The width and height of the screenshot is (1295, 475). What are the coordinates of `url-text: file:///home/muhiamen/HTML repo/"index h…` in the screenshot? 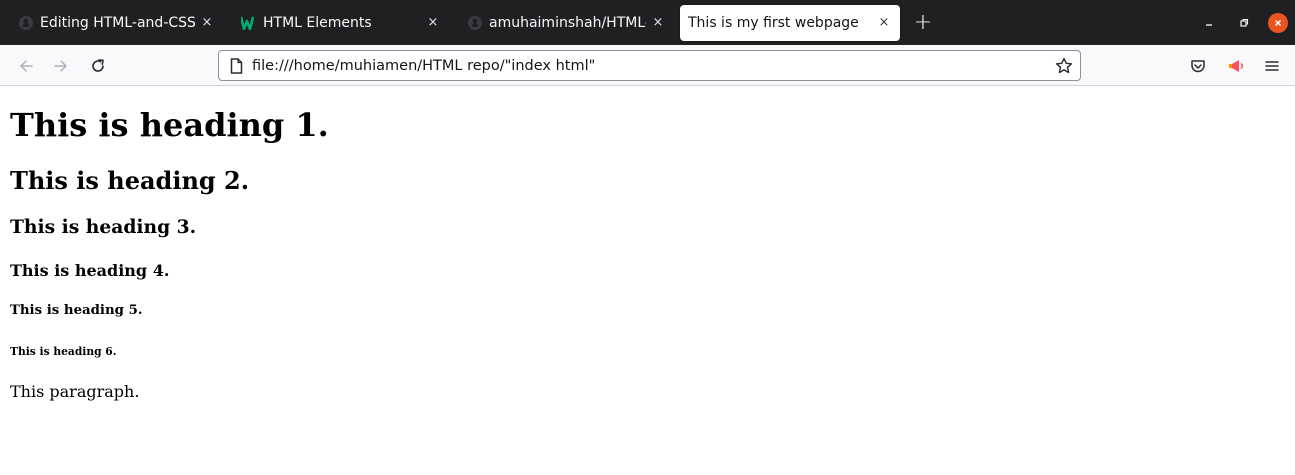 It's located at (653, 66).